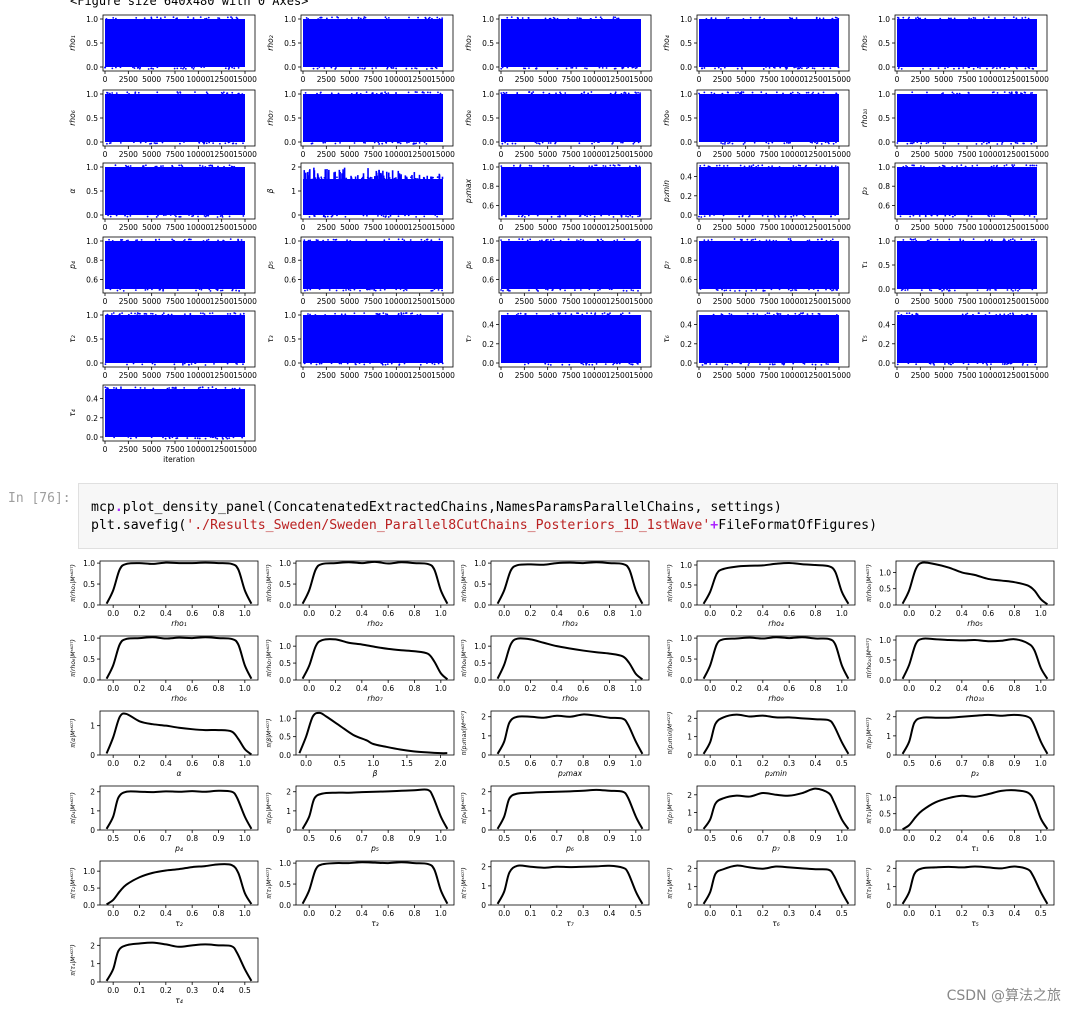  What do you see at coordinates (164, 819) in the screenshot?
I see `density-panel: 0.5 0.6 0.7 0.8 0.9 1.0 0 1 2 p₄ π(p₄|Mˢᴷᴰᵀ)` at bounding box center [164, 819].